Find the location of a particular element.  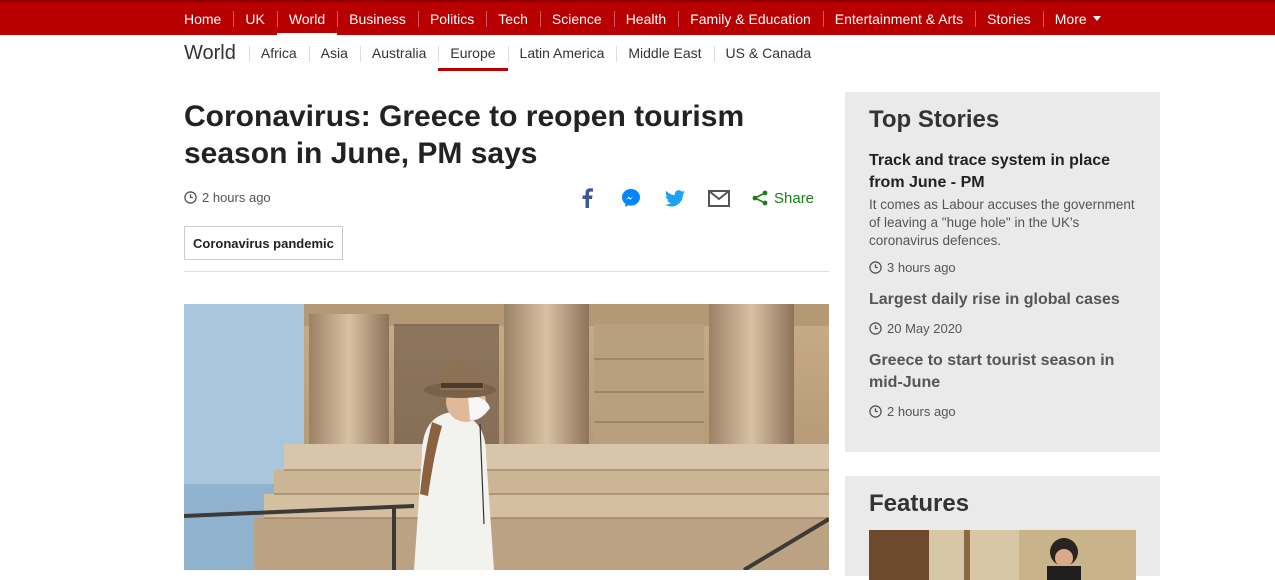

article-timestamp: 2 hours ago is located at coordinates (227, 197).